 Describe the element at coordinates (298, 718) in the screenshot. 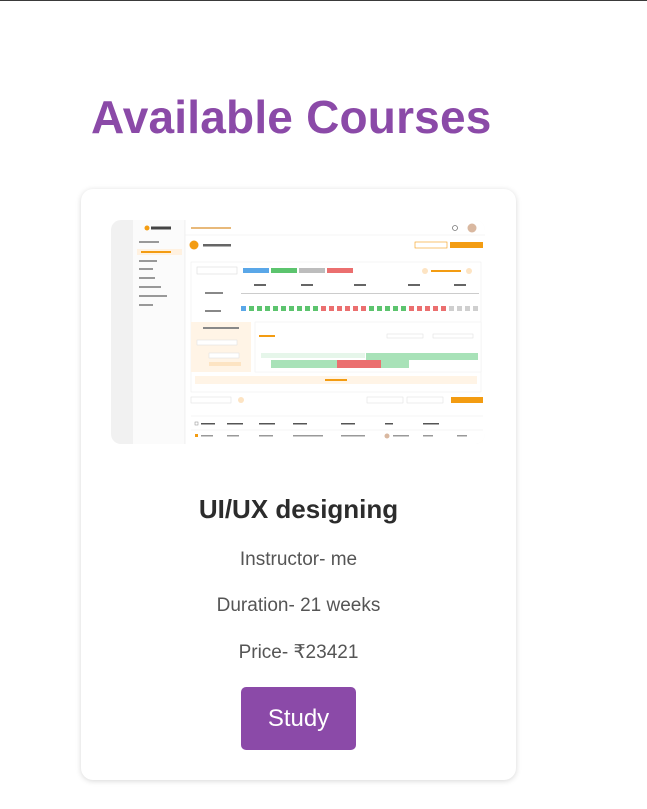

I see `study-button: Study` at that location.